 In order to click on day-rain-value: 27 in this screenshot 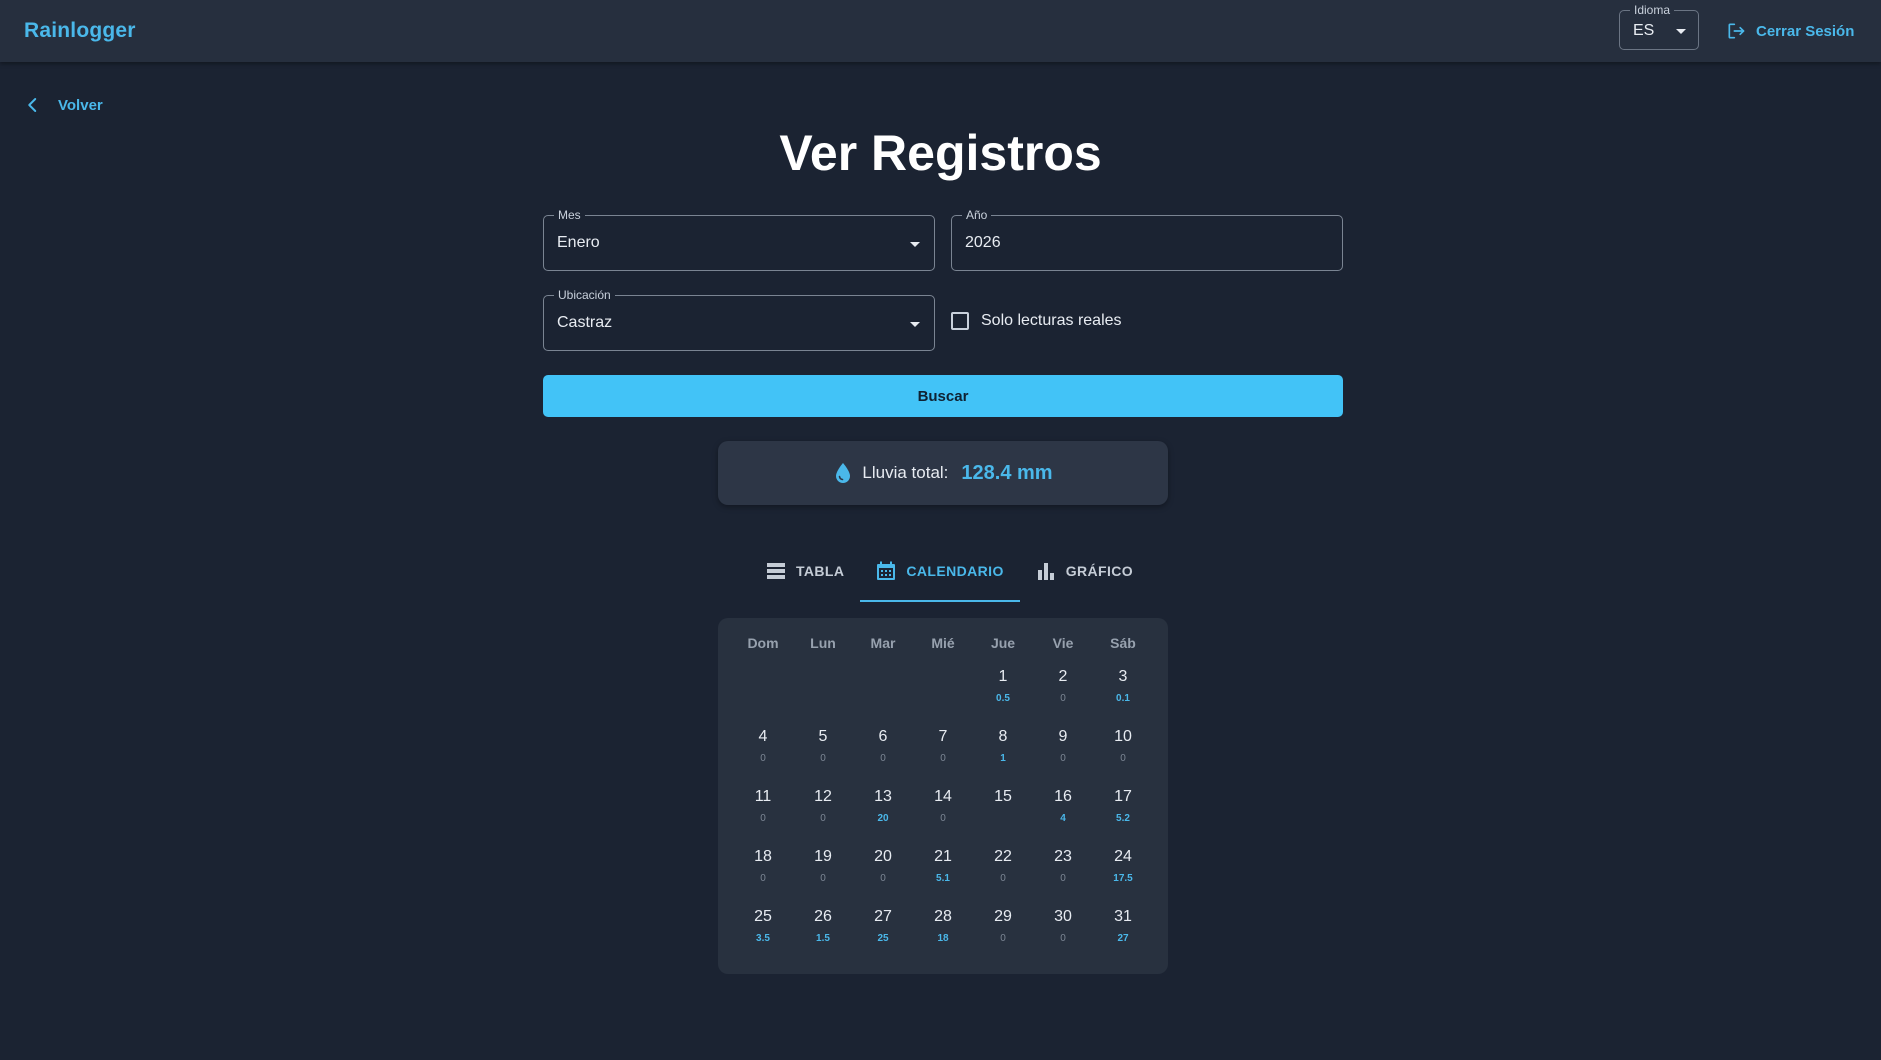, I will do `click(1123, 938)`.